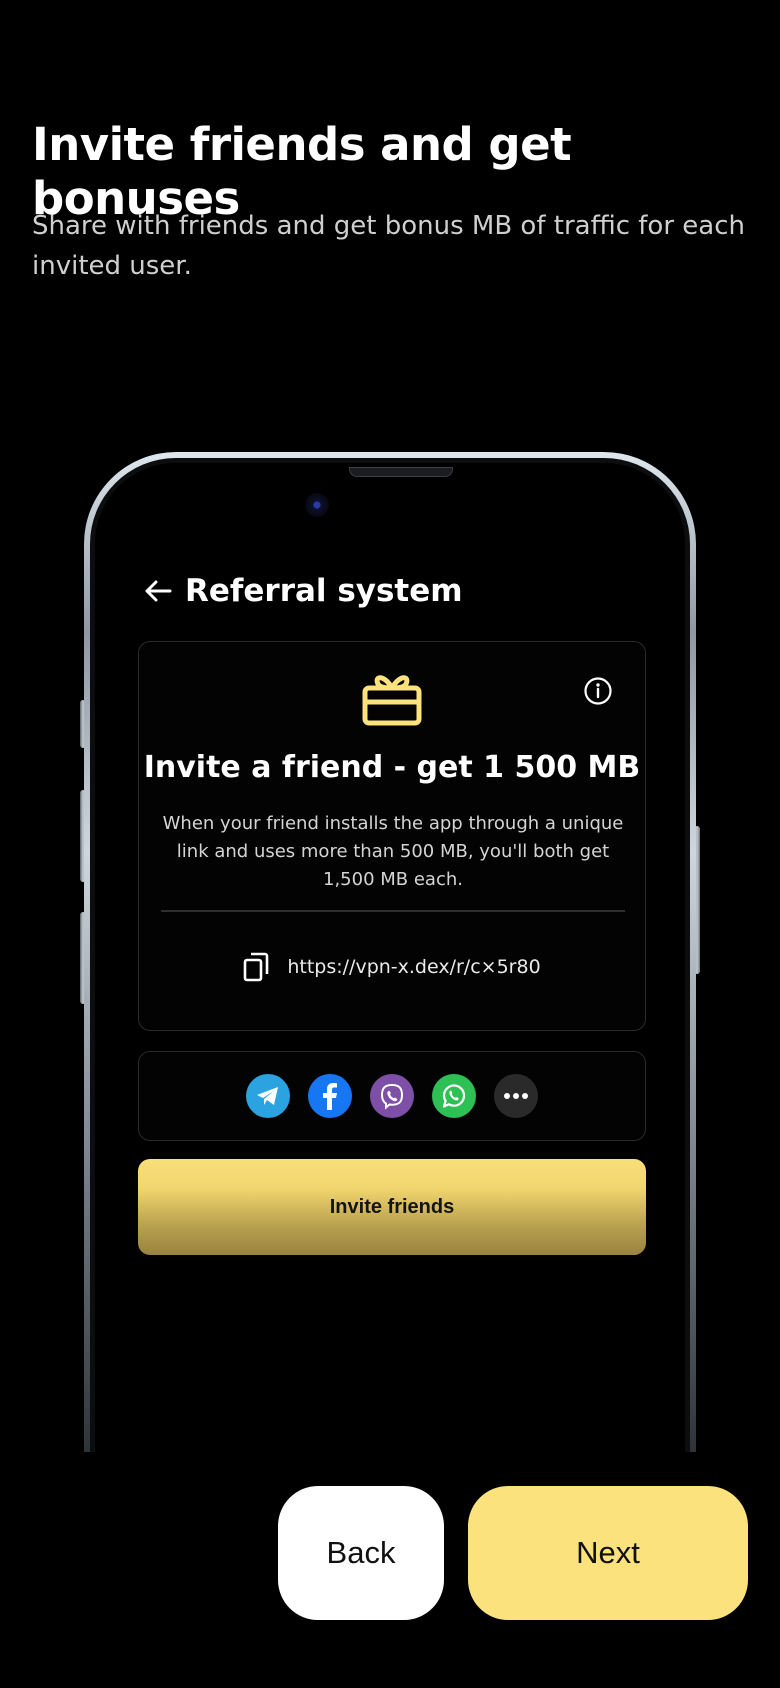 The image size is (780, 1688). Describe the element at coordinates (608, 1553) in the screenshot. I see `next-button: Next` at that location.